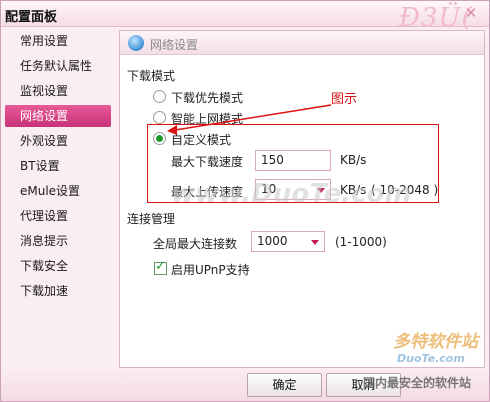 The image size is (490, 402). I want to click on watermark-slogan: 国内最安全的软件站, so click(417, 383).